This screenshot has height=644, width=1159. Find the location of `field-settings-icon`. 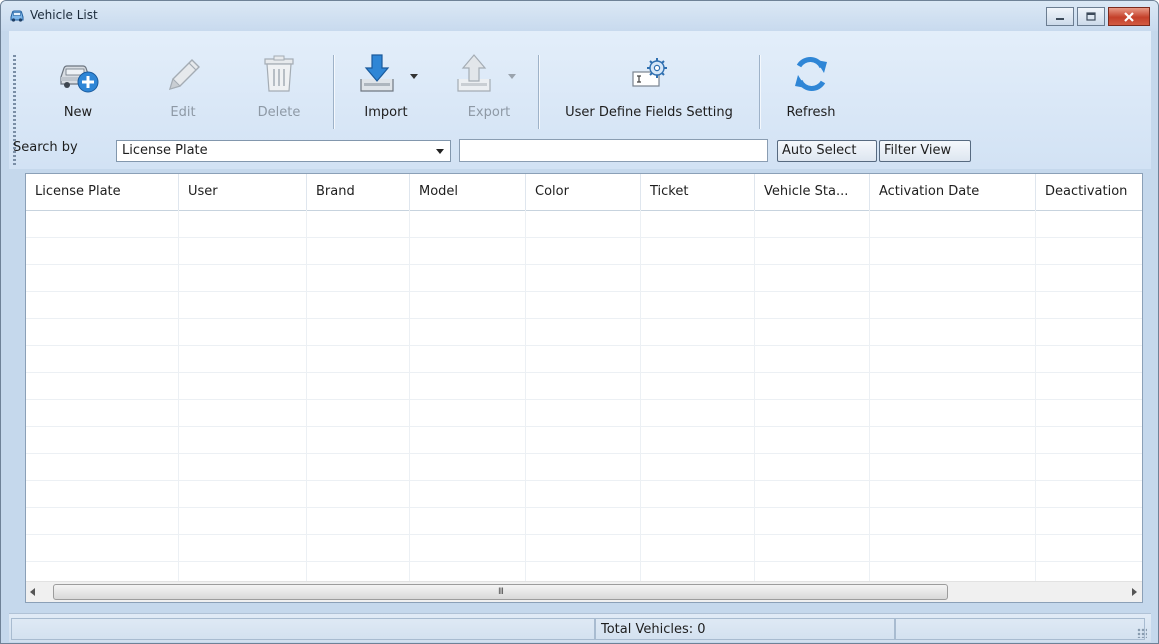

field-settings-icon is located at coordinates (649, 72).